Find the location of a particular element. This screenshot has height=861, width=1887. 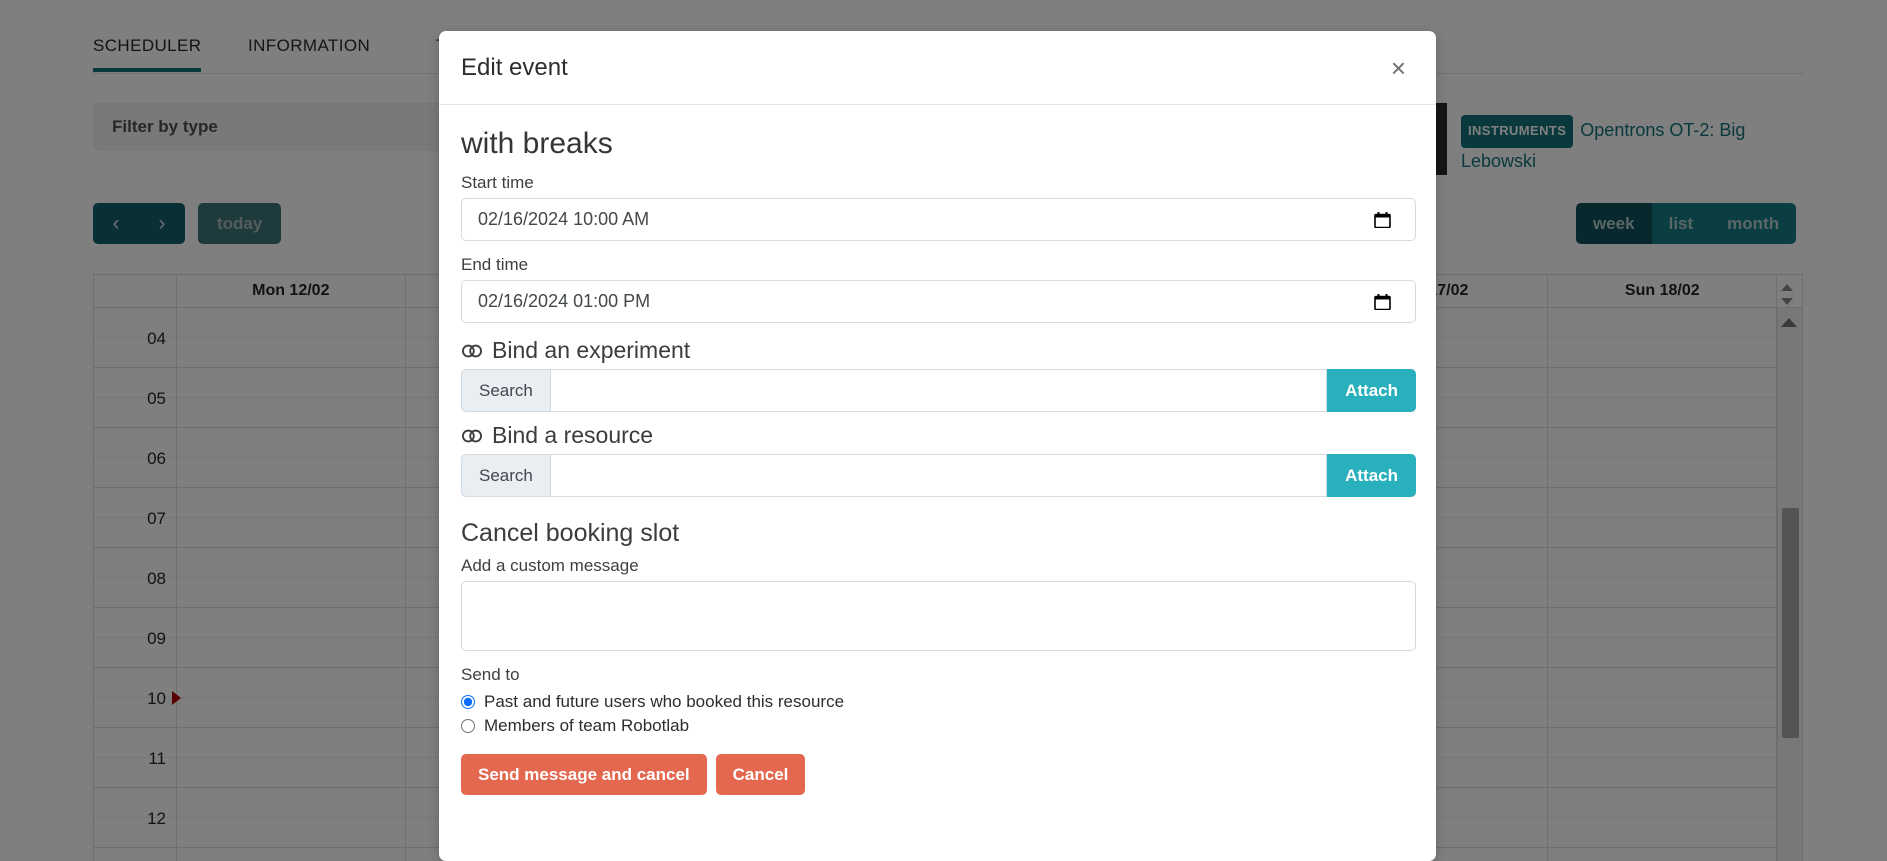

send-message-and-cancel-button: Send message and cancel is located at coordinates (584, 774).